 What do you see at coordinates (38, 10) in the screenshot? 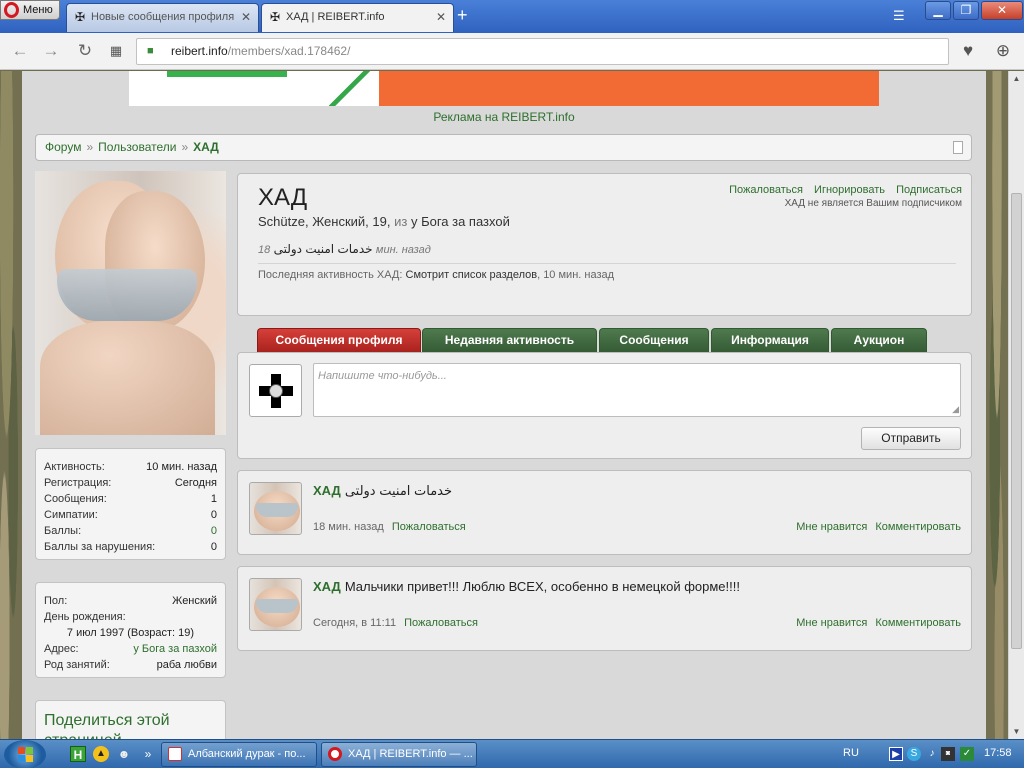
I see `menu-label: Меню` at bounding box center [38, 10].